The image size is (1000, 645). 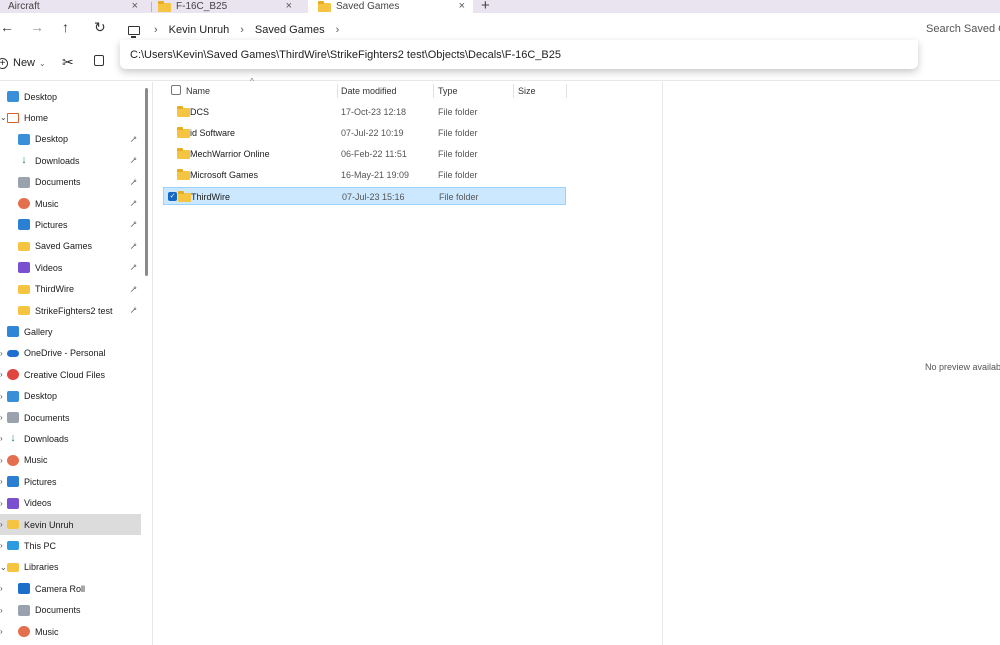 What do you see at coordinates (37, 27) in the screenshot?
I see `forward-arrow-icon: →` at bounding box center [37, 27].